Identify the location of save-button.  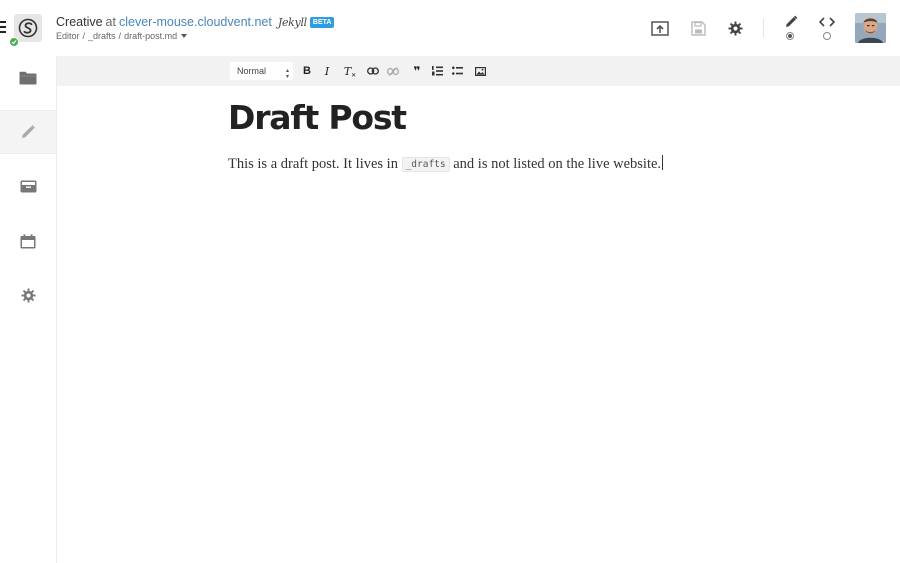
(698, 28).